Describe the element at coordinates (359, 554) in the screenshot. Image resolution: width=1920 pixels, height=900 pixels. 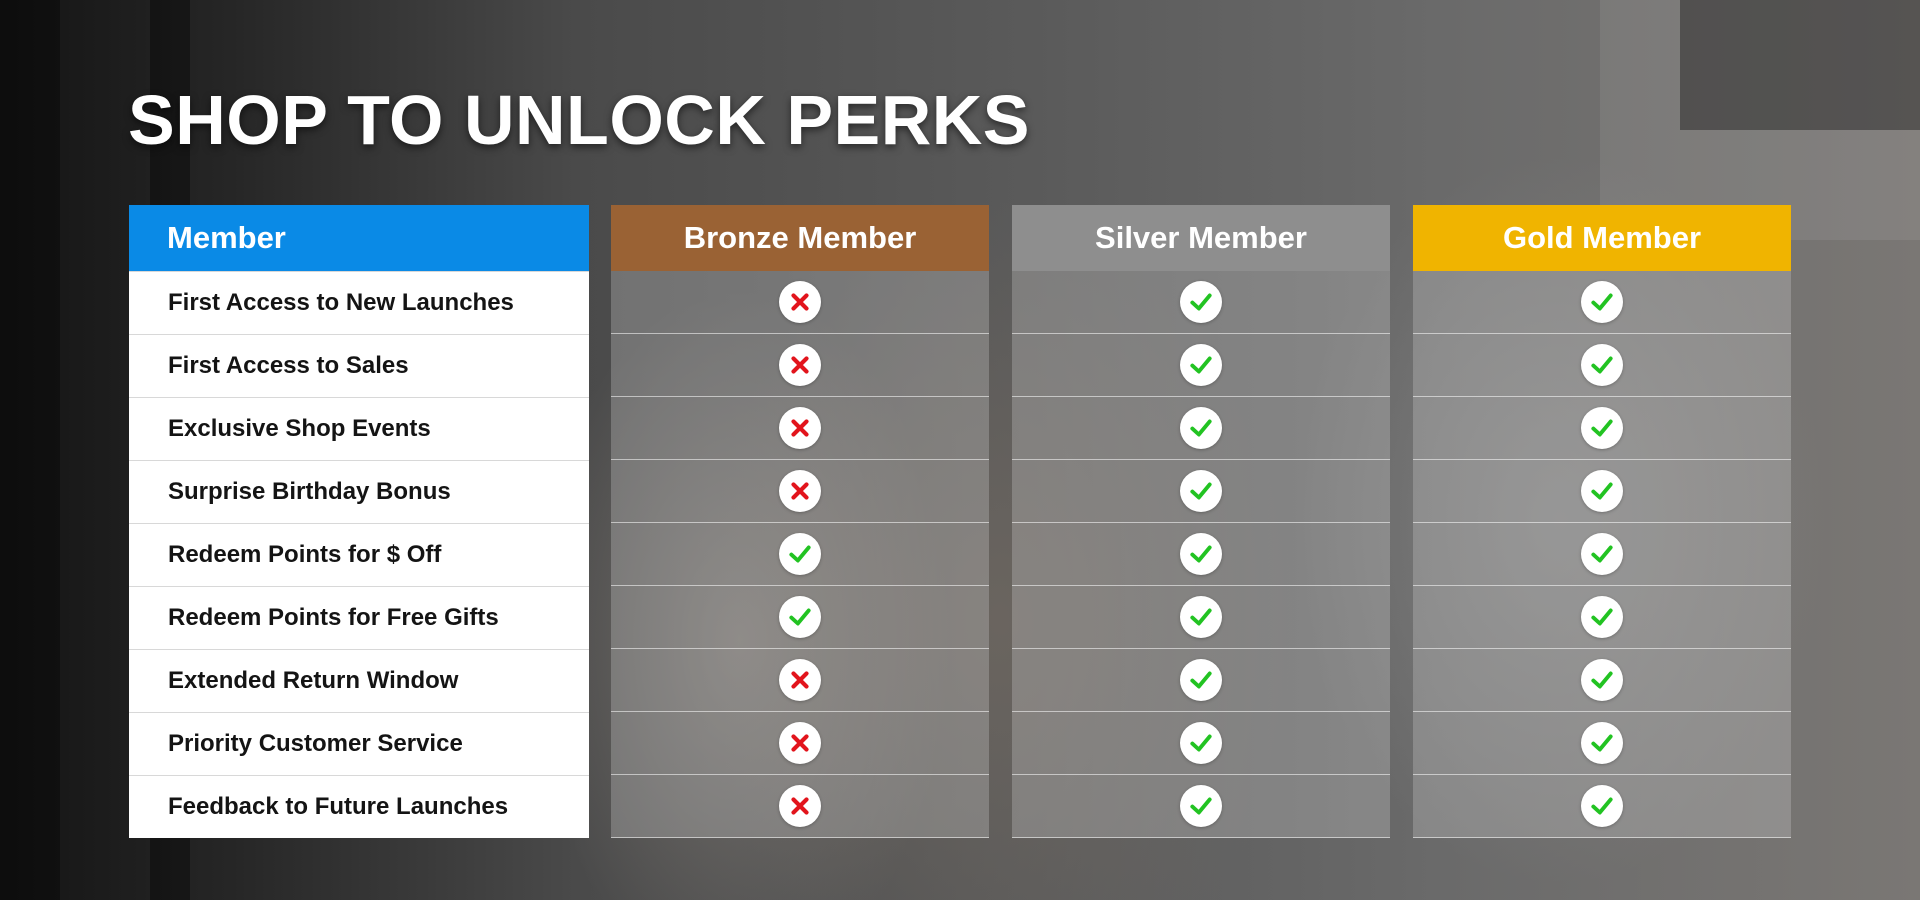
I see `feature-row: Redeem Points for $ Off` at that location.